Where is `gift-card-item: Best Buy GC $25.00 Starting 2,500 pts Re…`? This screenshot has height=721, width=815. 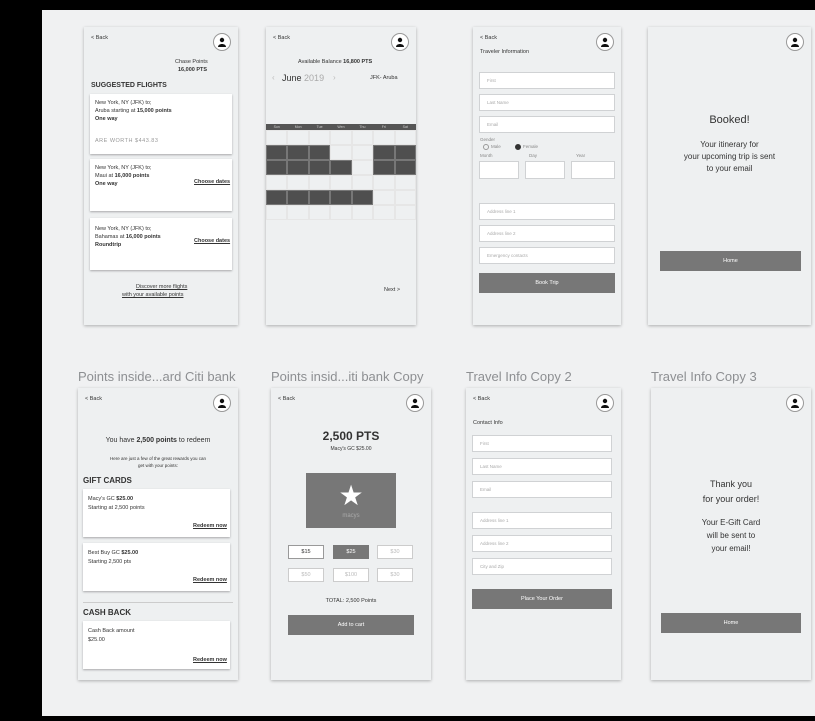
gift-card-item: Best Buy GC $25.00 Starting 2,500 pts Re… is located at coordinates (156, 567).